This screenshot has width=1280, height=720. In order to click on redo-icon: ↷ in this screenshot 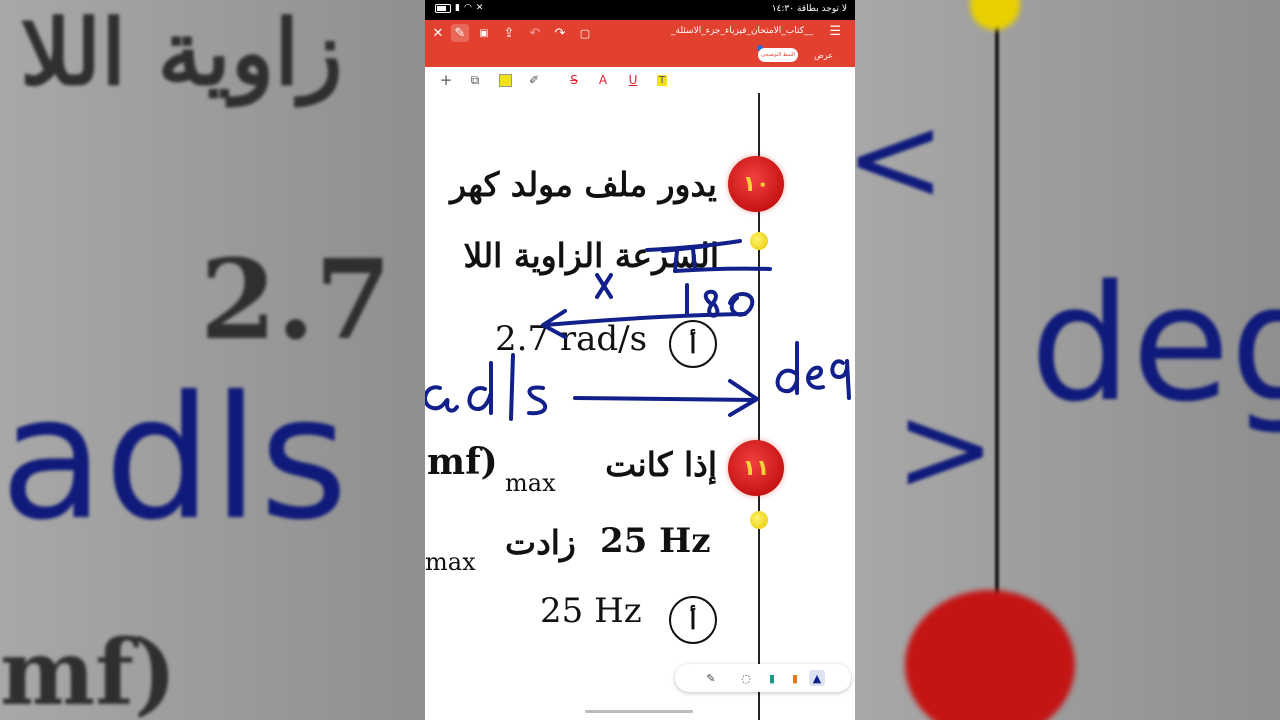, I will do `click(560, 33)`.